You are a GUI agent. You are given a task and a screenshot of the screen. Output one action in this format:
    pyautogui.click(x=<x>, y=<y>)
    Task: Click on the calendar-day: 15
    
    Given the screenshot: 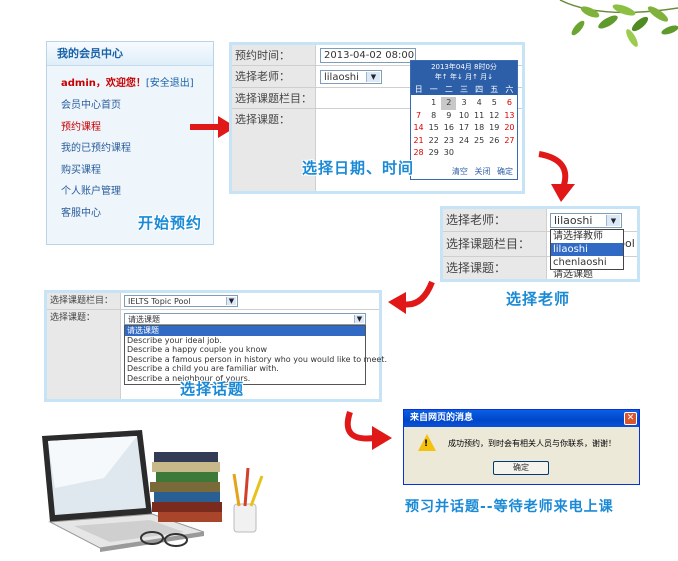 What is the action you would take?
    pyautogui.click(x=433, y=128)
    